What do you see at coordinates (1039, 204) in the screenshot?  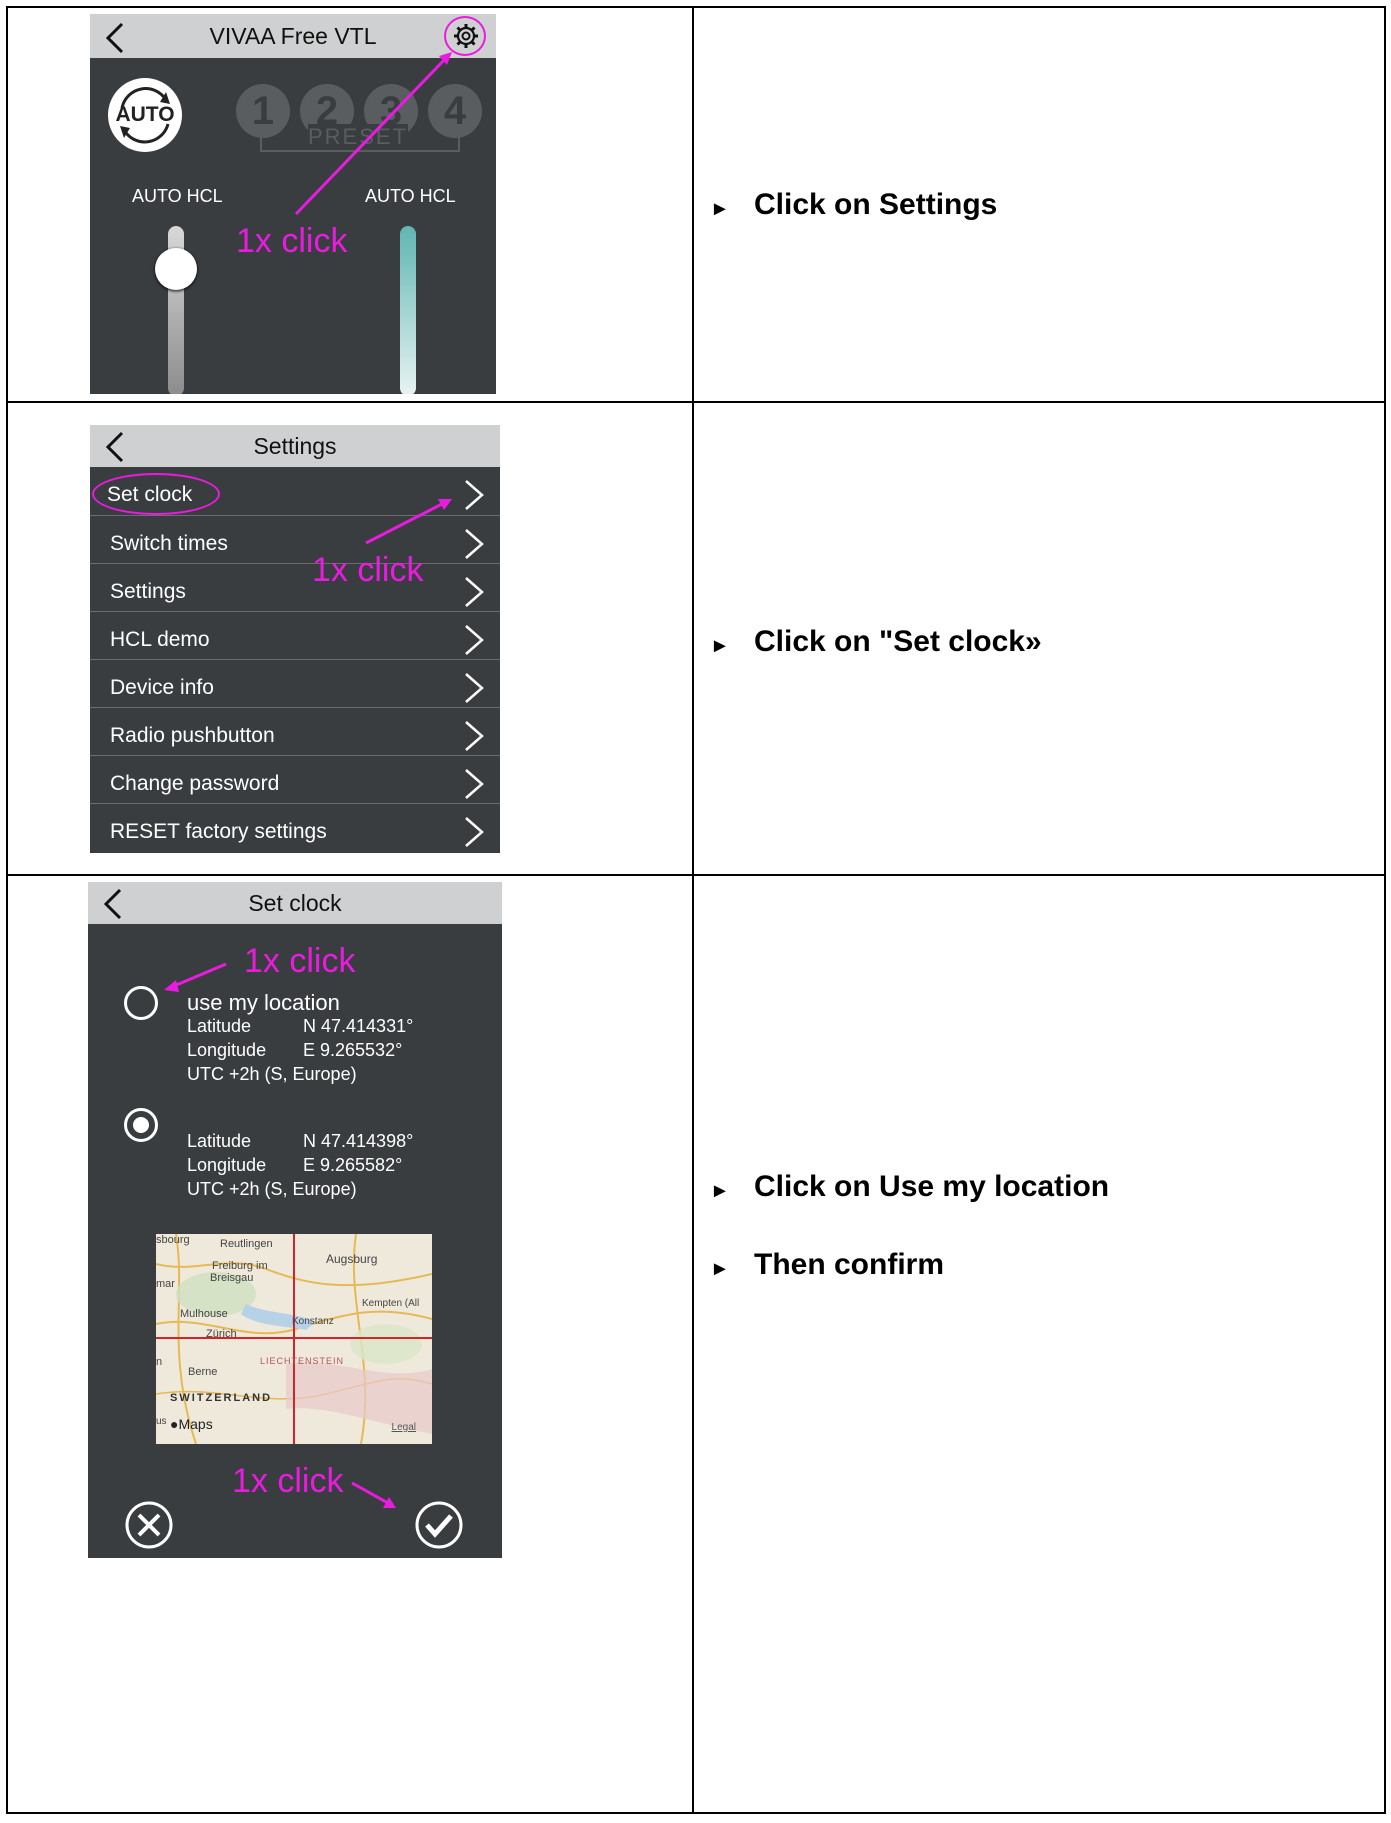 I see `step-1-instruction-cell: ► Click on Settings` at bounding box center [1039, 204].